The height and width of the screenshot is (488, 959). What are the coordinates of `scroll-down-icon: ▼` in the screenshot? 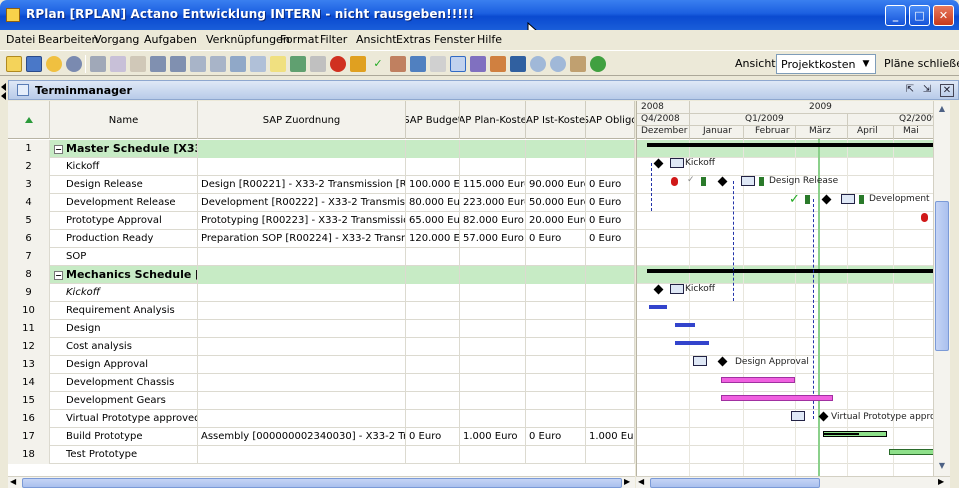 It's located at (942, 466).